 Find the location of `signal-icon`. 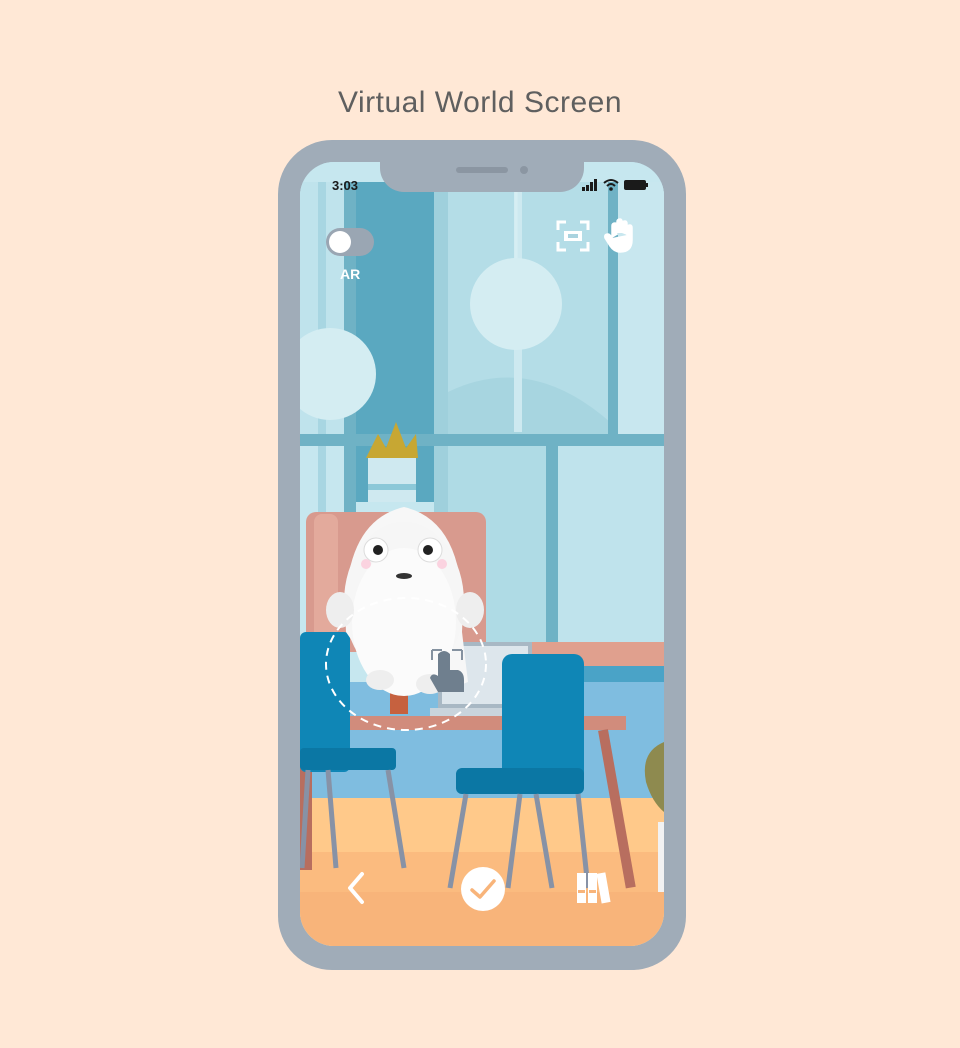

signal-icon is located at coordinates (589, 185).